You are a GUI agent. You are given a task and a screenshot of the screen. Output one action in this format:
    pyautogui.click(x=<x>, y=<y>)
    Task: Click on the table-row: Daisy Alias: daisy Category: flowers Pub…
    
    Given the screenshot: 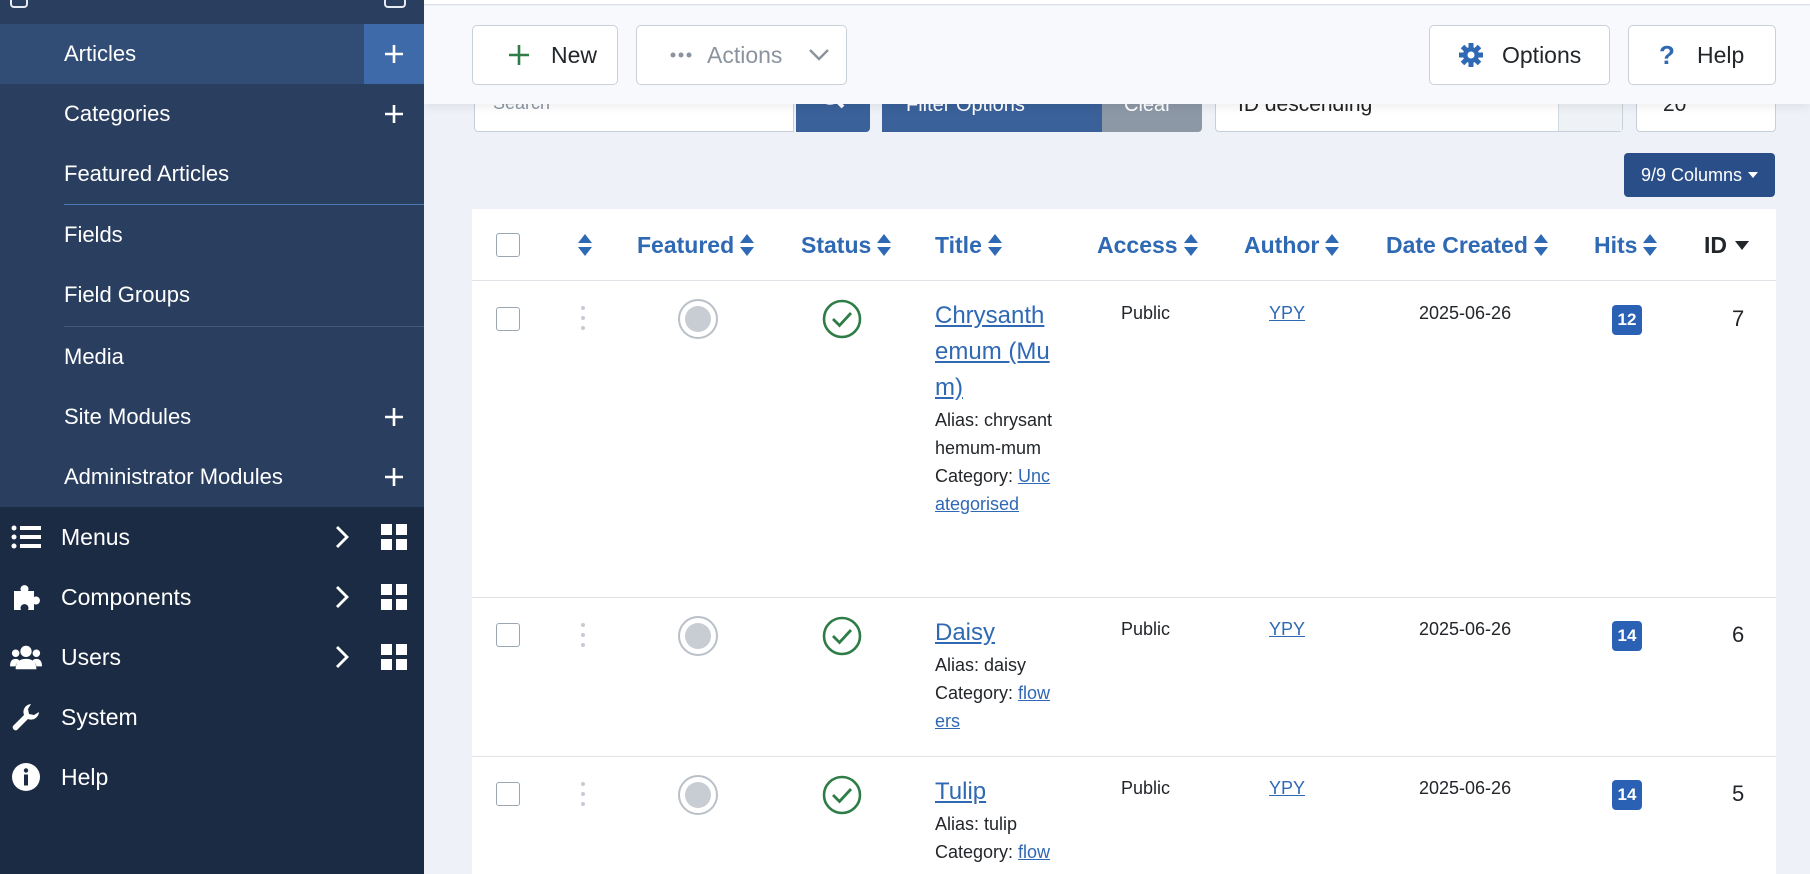 What is the action you would take?
    pyautogui.click(x=1124, y=677)
    